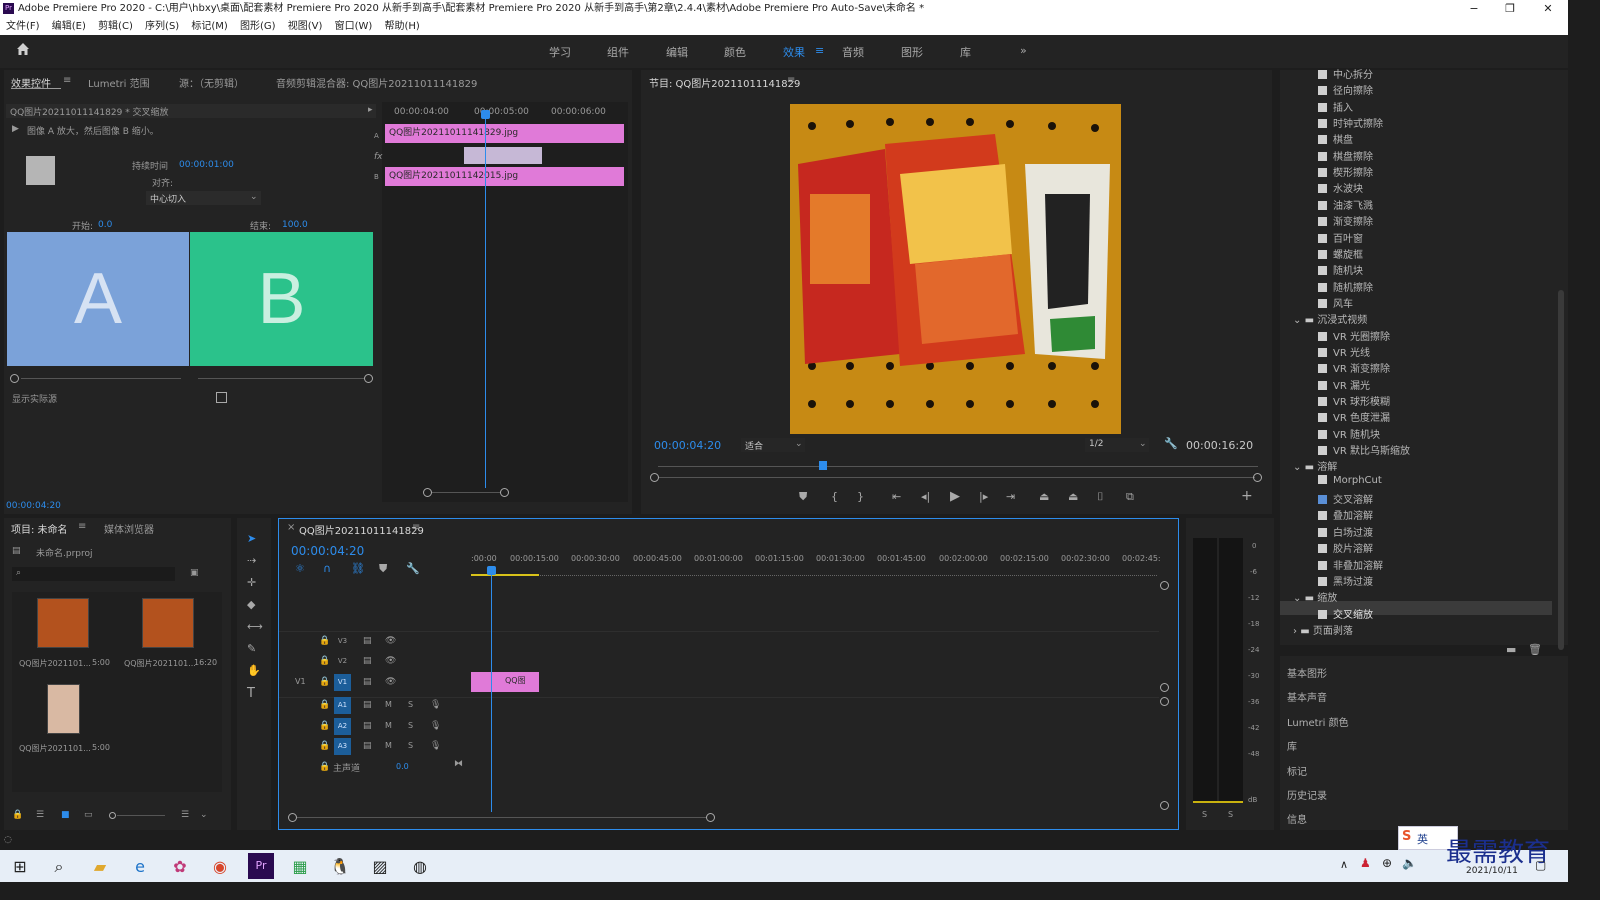 Image resolution: width=1600 pixels, height=900 pixels. What do you see at coordinates (402, 766) in the screenshot?
I see `master-track-value: 0.0` at bounding box center [402, 766].